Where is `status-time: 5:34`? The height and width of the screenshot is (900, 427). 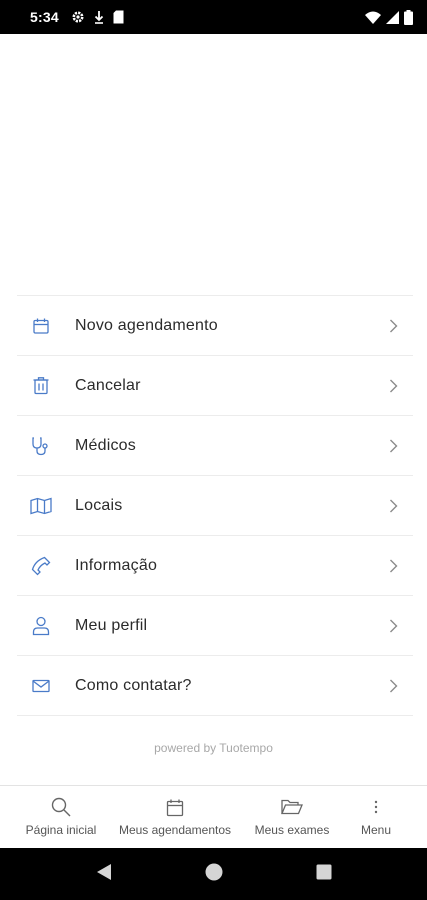 status-time: 5:34 is located at coordinates (44, 17).